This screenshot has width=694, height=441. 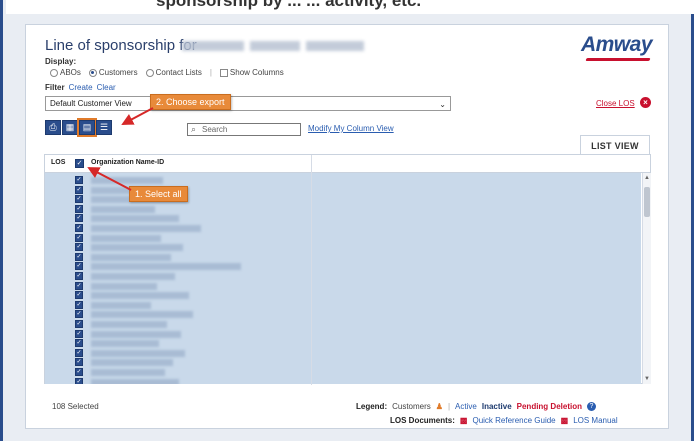 What do you see at coordinates (647, 202) in the screenshot?
I see `scroll-thumb` at bounding box center [647, 202].